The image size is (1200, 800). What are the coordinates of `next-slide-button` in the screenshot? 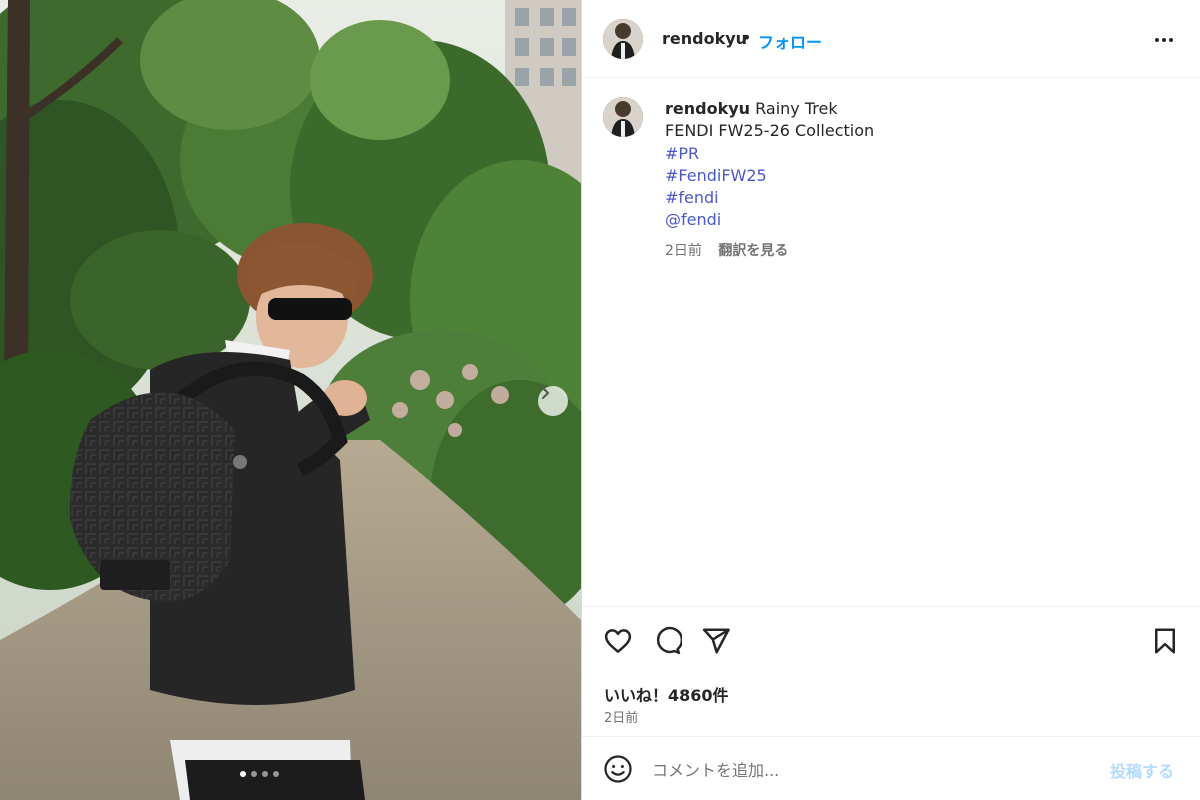 It's located at (553, 401).